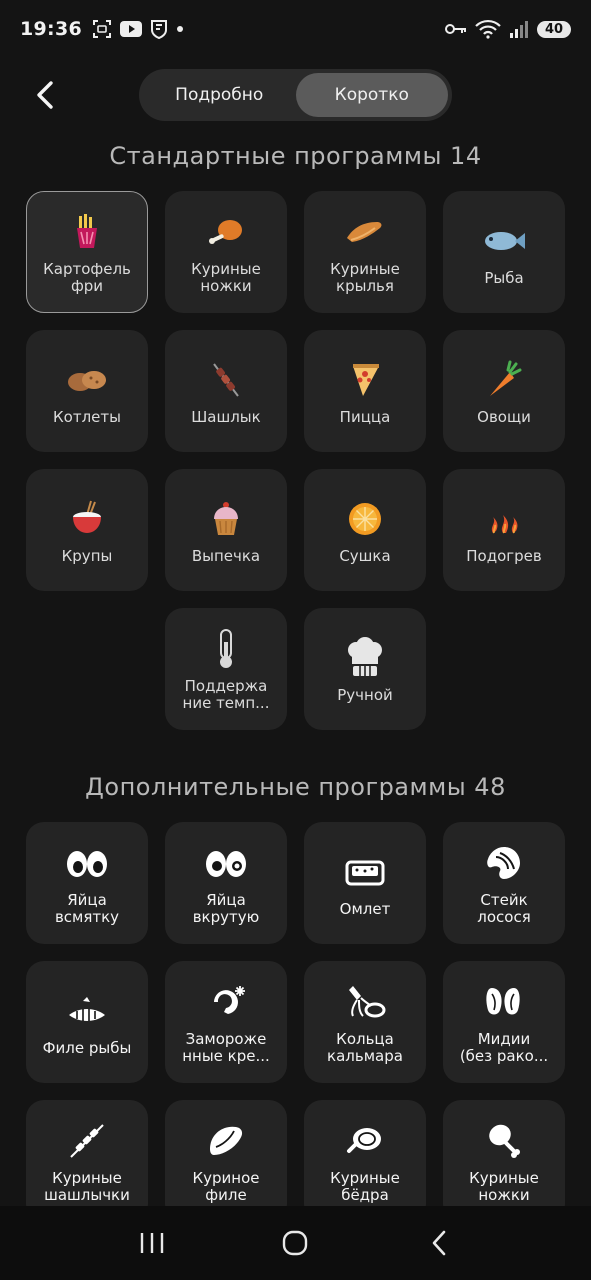  Describe the element at coordinates (87, 416) in the screenshot. I see `program-label: Котлеты` at that location.